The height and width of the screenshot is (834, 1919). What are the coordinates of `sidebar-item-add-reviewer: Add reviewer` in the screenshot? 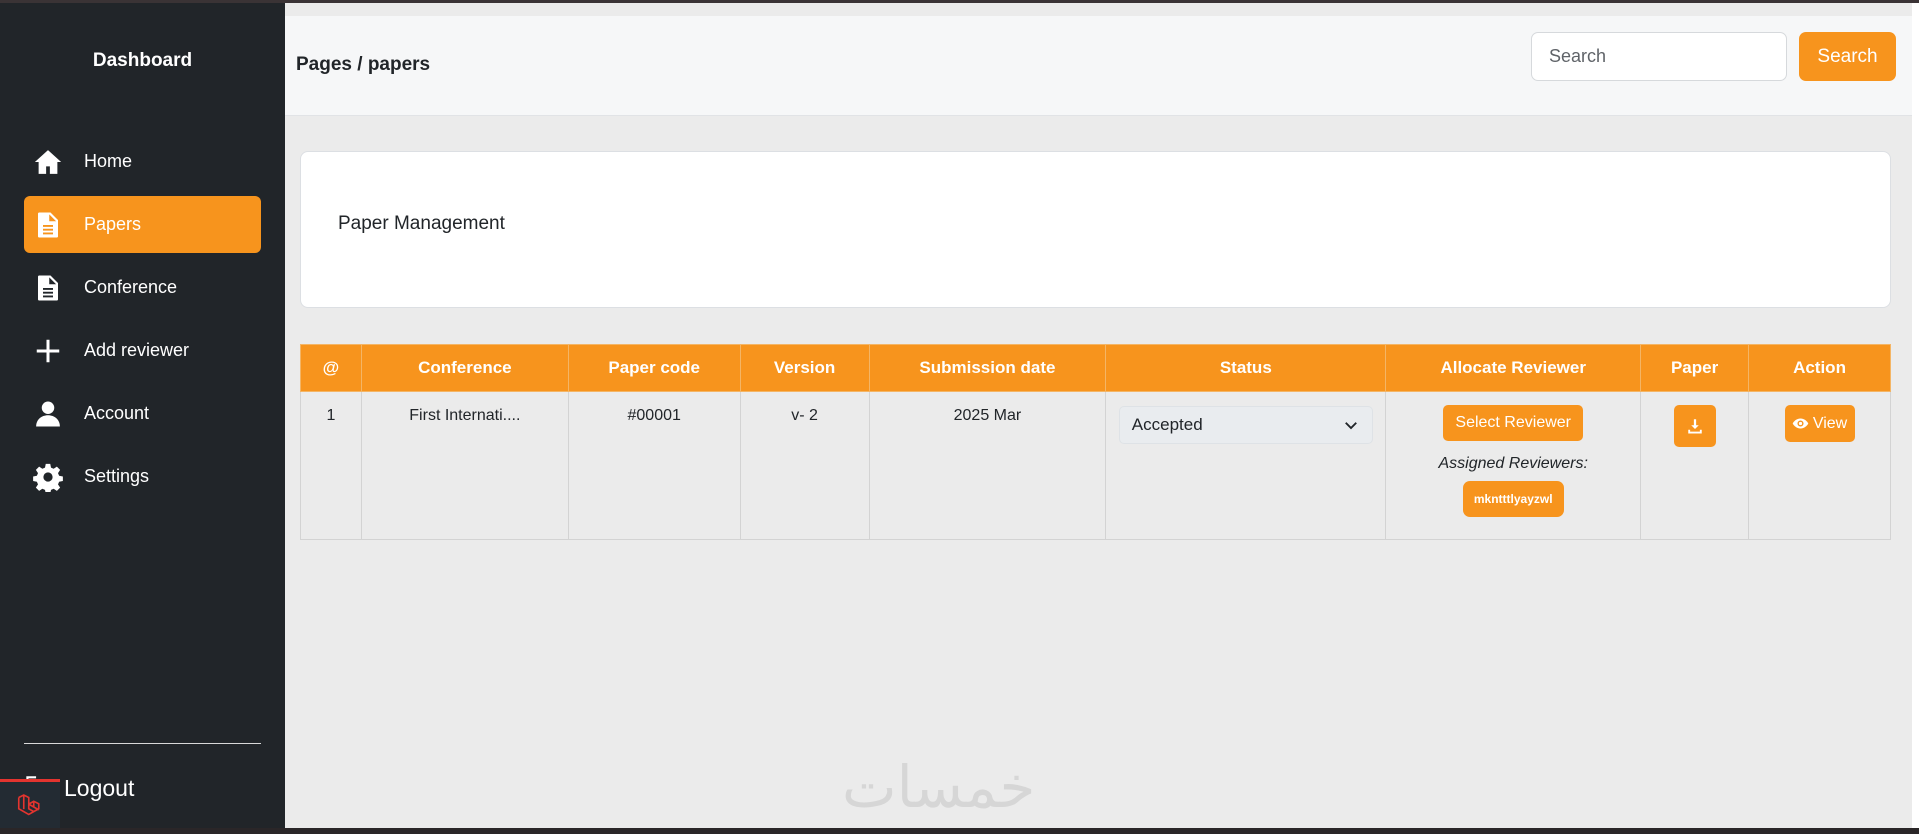 It's located at (142, 350).